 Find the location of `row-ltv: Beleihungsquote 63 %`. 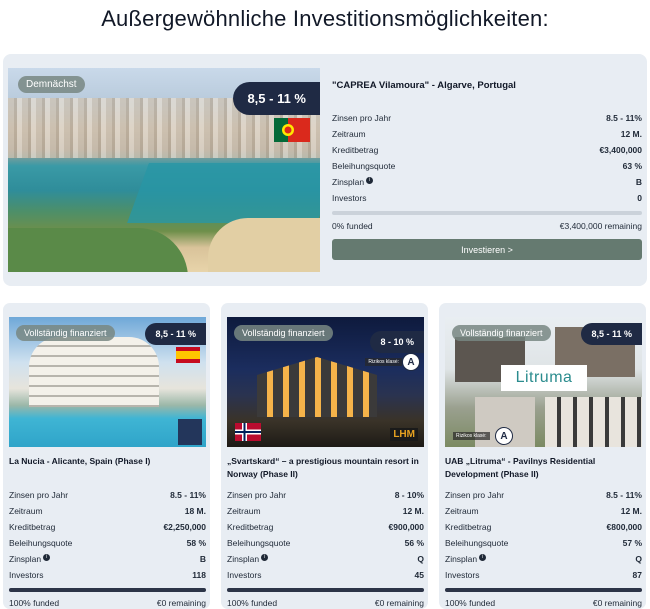

row-ltv: Beleihungsquote 63 % is located at coordinates (487, 166).